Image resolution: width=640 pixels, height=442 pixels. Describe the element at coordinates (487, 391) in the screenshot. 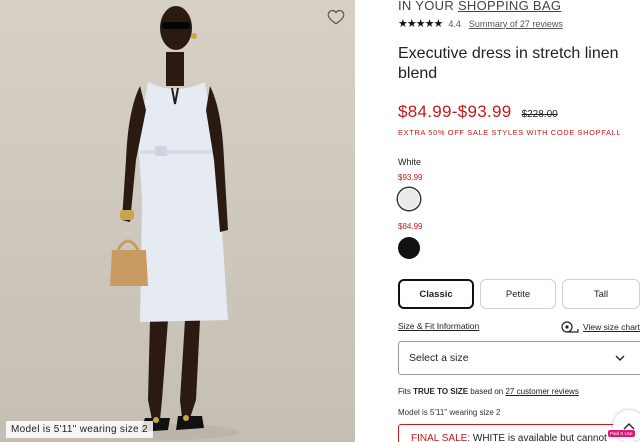

I see `fit-middle: based on` at that location.